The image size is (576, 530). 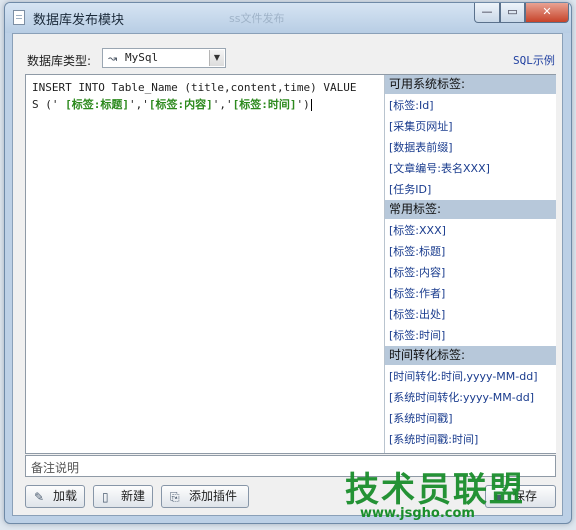 What do you see at coordinates (311, 105) in the screenshot?
I see `text-caret` at bounding box center [311, 105].